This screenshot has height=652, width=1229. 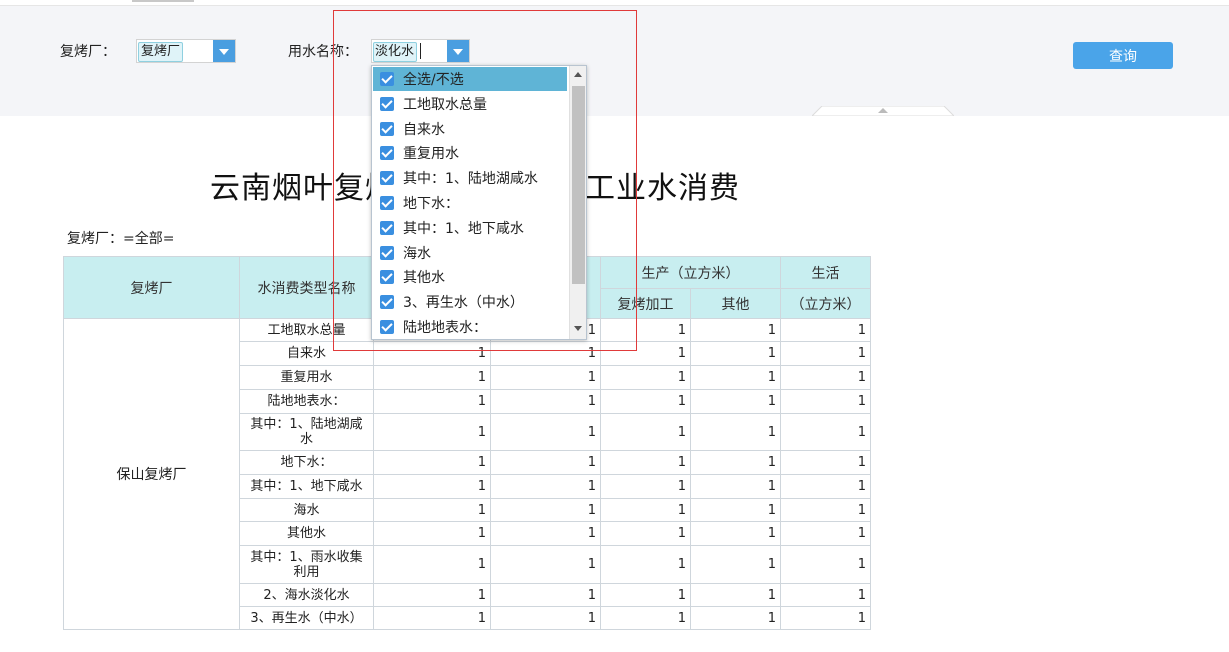 I want to click on scroll-down-icon, so click(x=578, y=328).